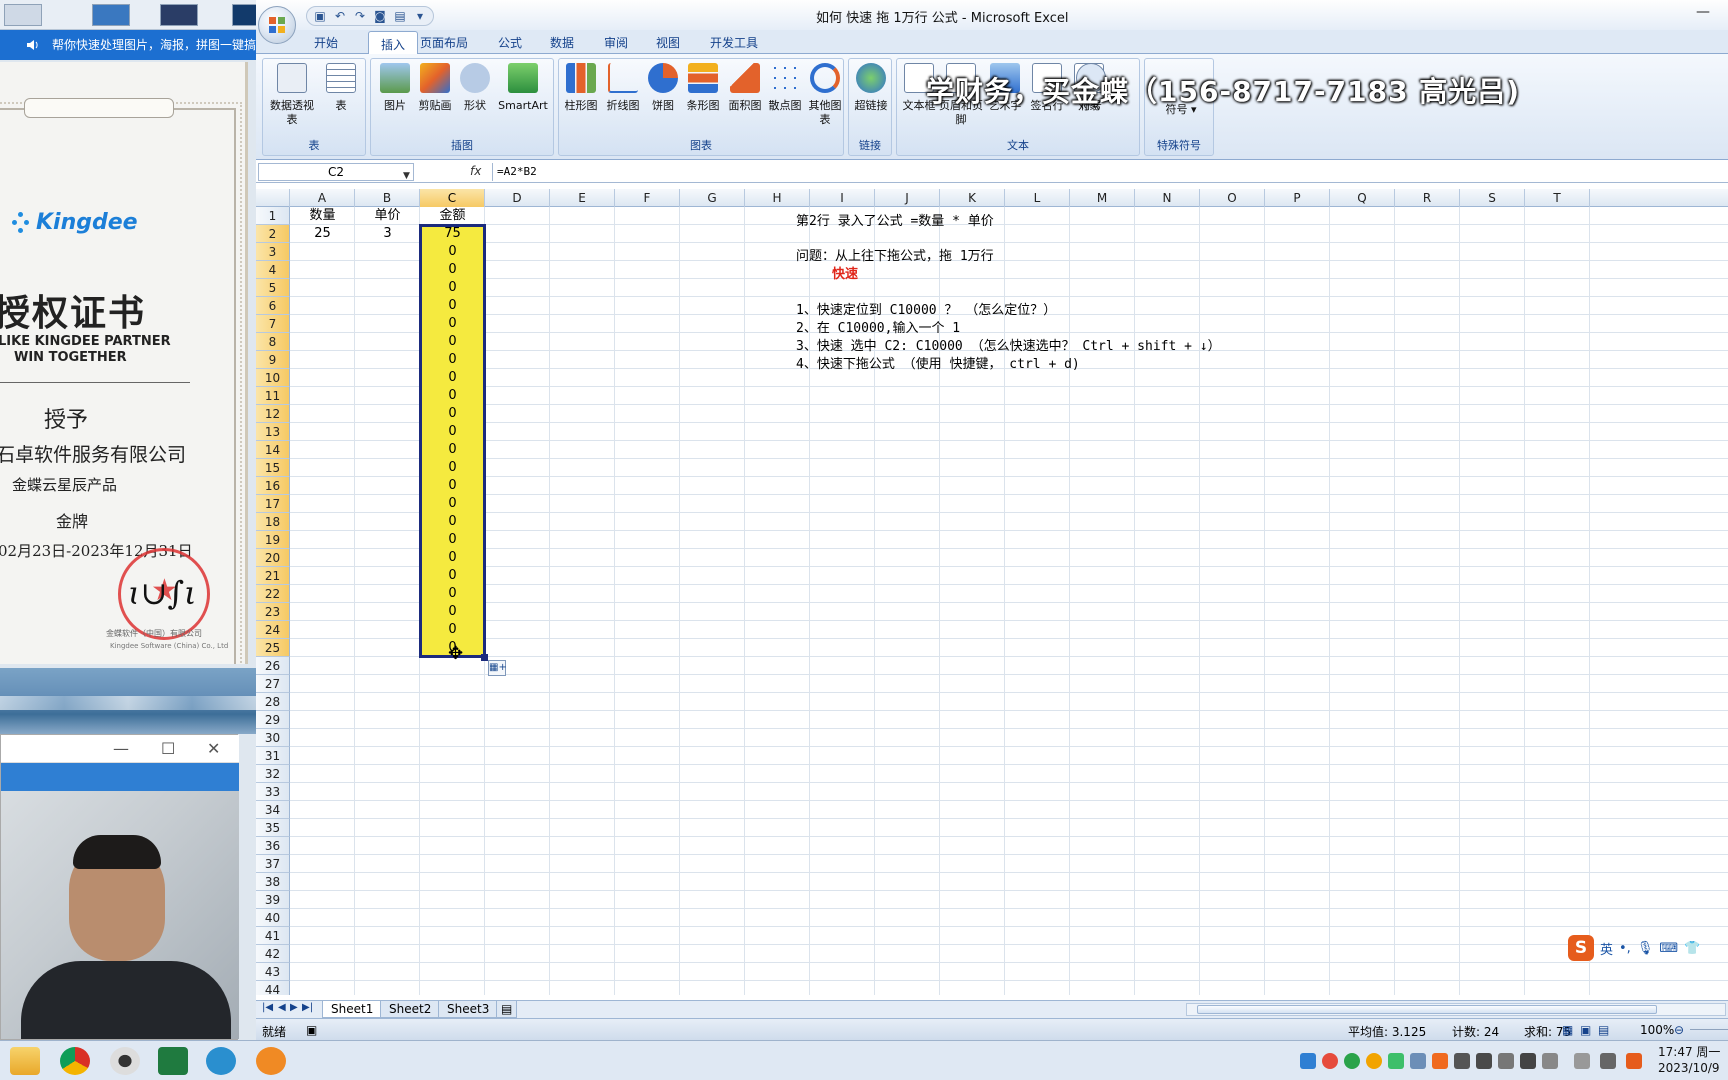 The width and height of the screenshot is (1728, 1080). What do you see at coordinates (1374, 1061) in the screenshot?
I see `tray-search-icon` at bounding box center [1374, 1061].